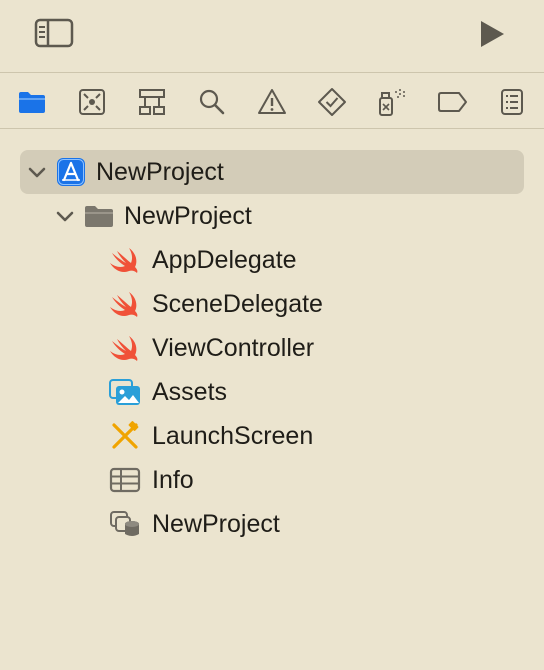 The width and height of the screenshot is (544, 670). I want to click on asset-catalog-icon, so click(125, 392).